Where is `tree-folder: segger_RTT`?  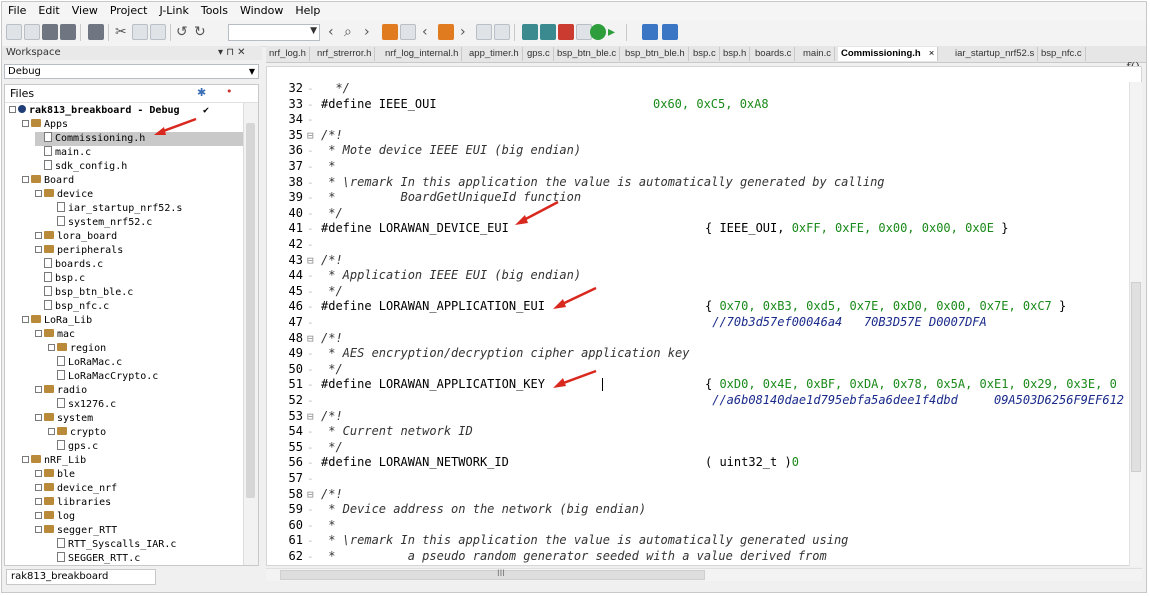 tree-folder: segger_RTT is located at coordinates (141, 531).